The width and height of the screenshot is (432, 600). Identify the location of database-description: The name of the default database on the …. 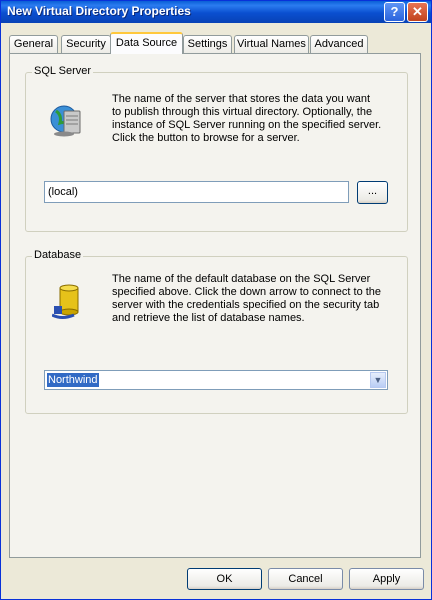
(247, 298).